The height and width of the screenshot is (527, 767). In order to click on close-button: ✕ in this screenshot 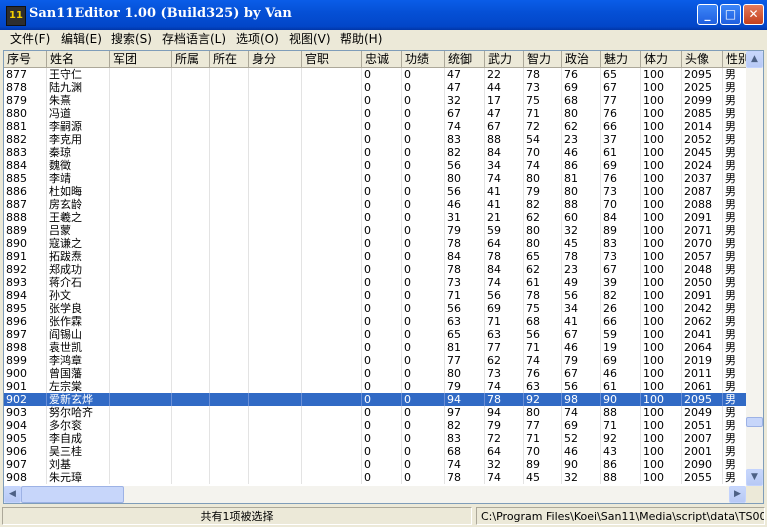, I will do `click(753, 14)`.